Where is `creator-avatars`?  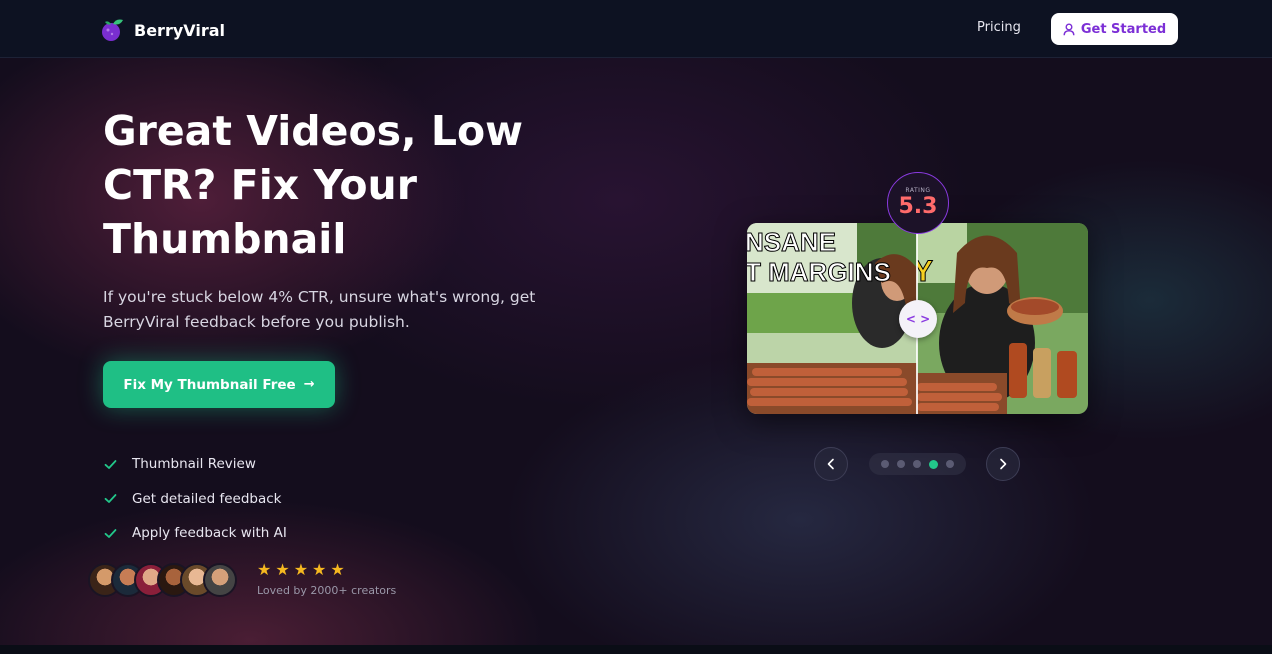
creator-avatars is located at coordinates (162, 580).